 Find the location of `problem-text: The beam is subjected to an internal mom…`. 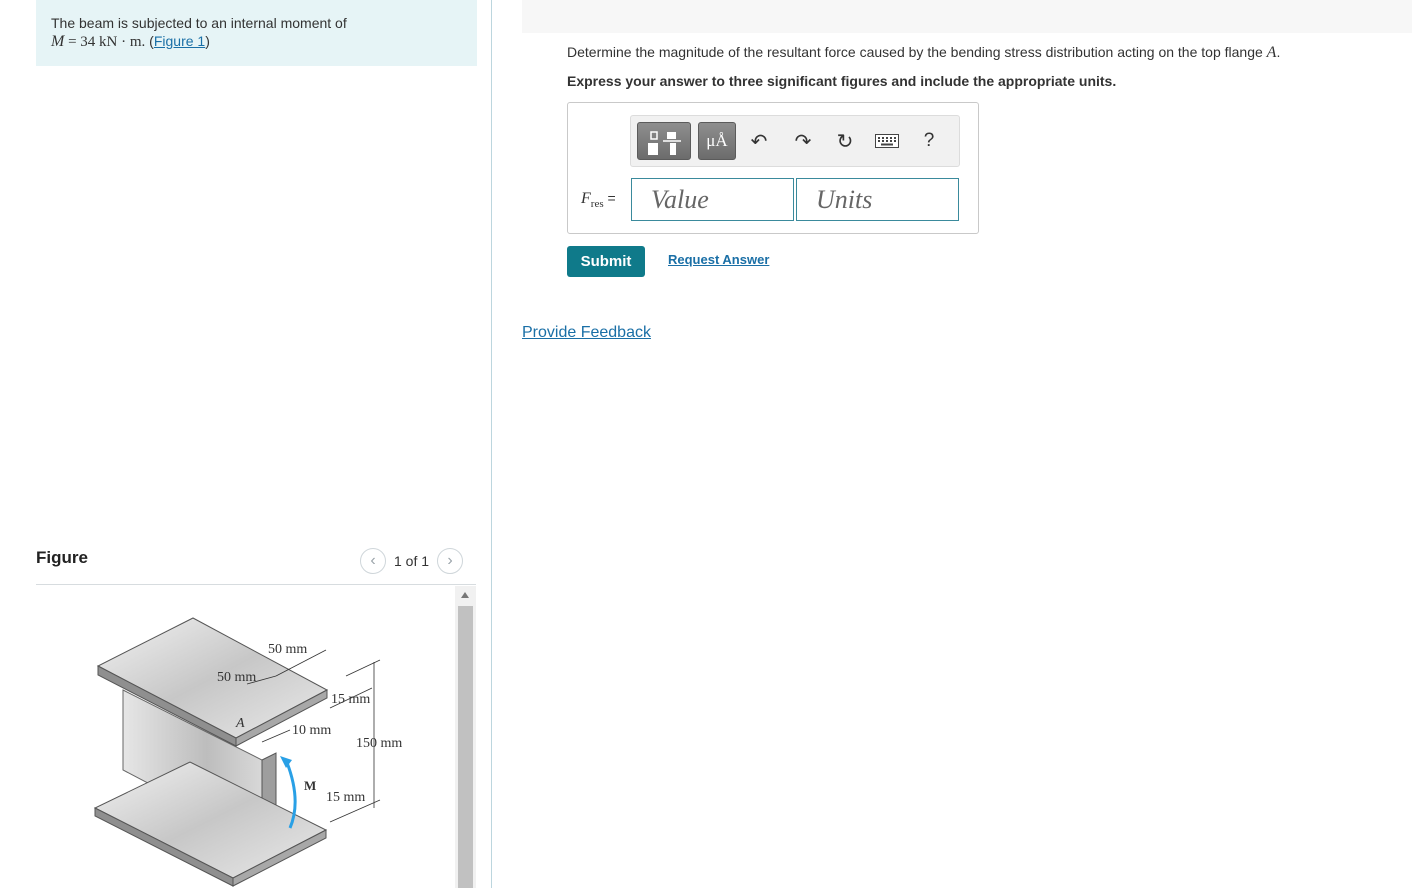

problem-text: The beam is subjected to an internal mom… is located at coordinates (199, 23).